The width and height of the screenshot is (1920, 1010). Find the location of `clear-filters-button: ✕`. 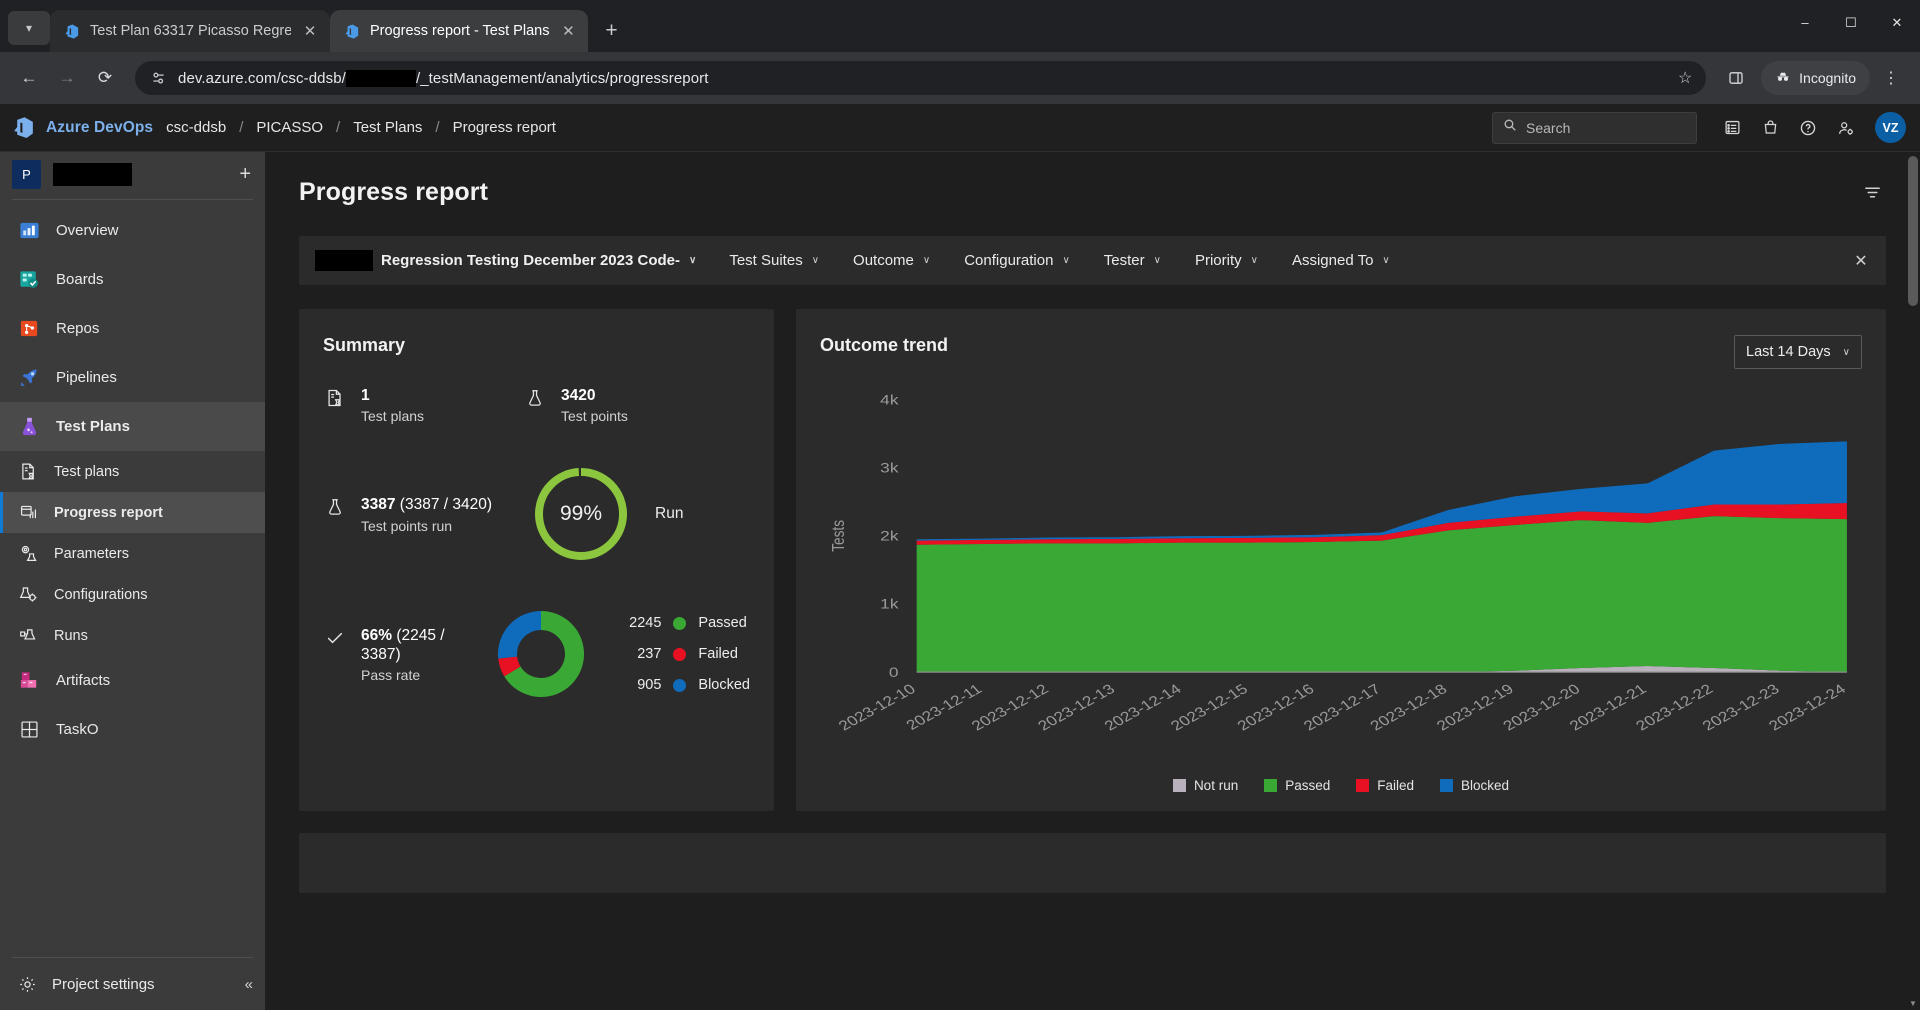

clear-filters-button: ✕ is located at coordinates (1861, 261).